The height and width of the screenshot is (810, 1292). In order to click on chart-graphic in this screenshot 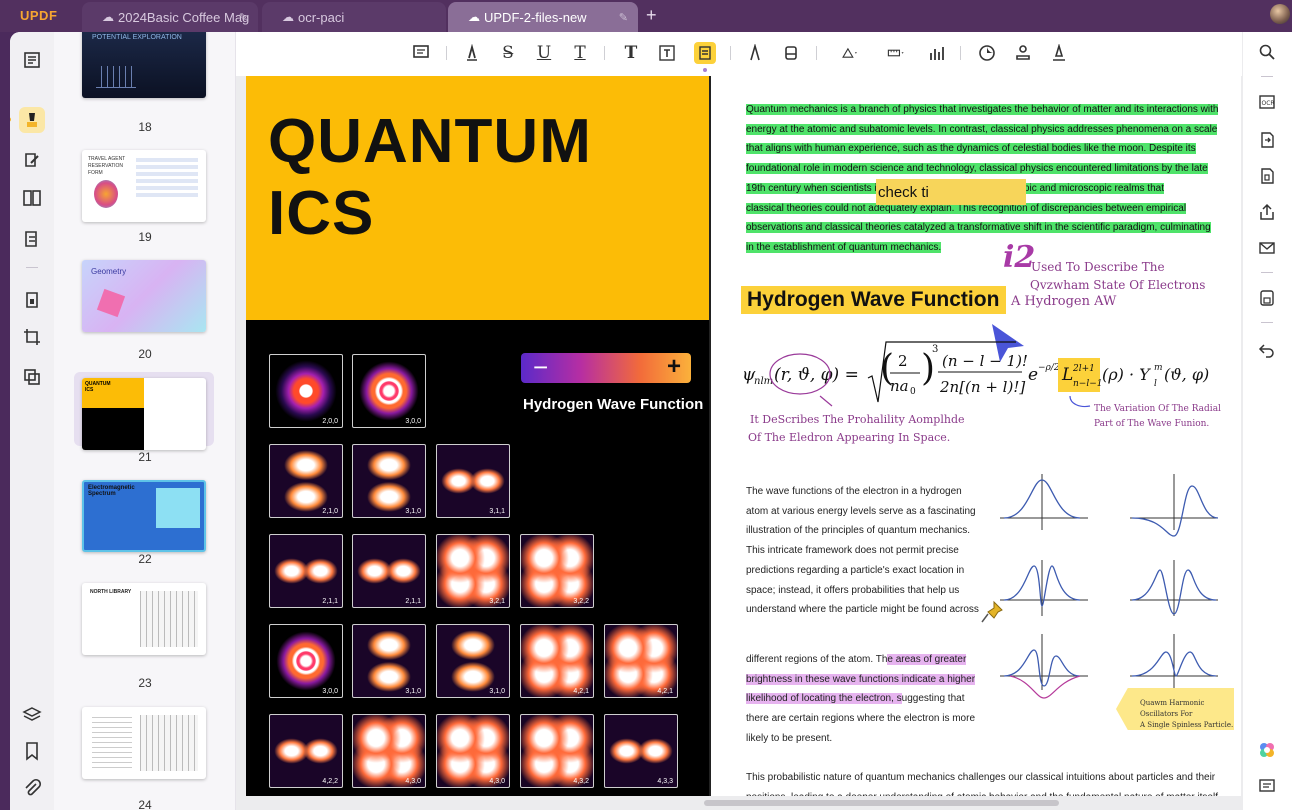, I will do `click(116, 77)`.